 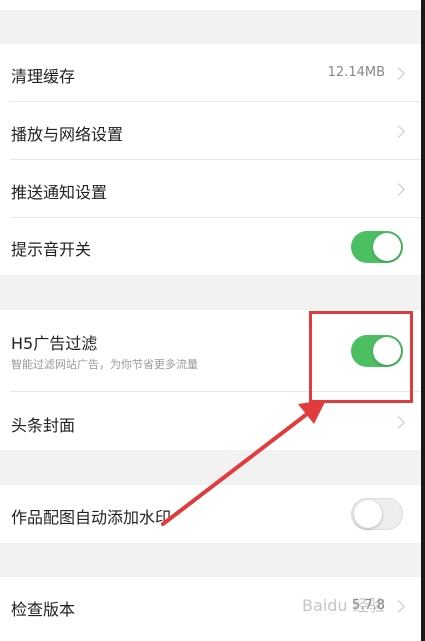 What do you see at coordinates (210, 5) in the screenshot?
I see `settings-group-top` at bounding box center [210, 5].